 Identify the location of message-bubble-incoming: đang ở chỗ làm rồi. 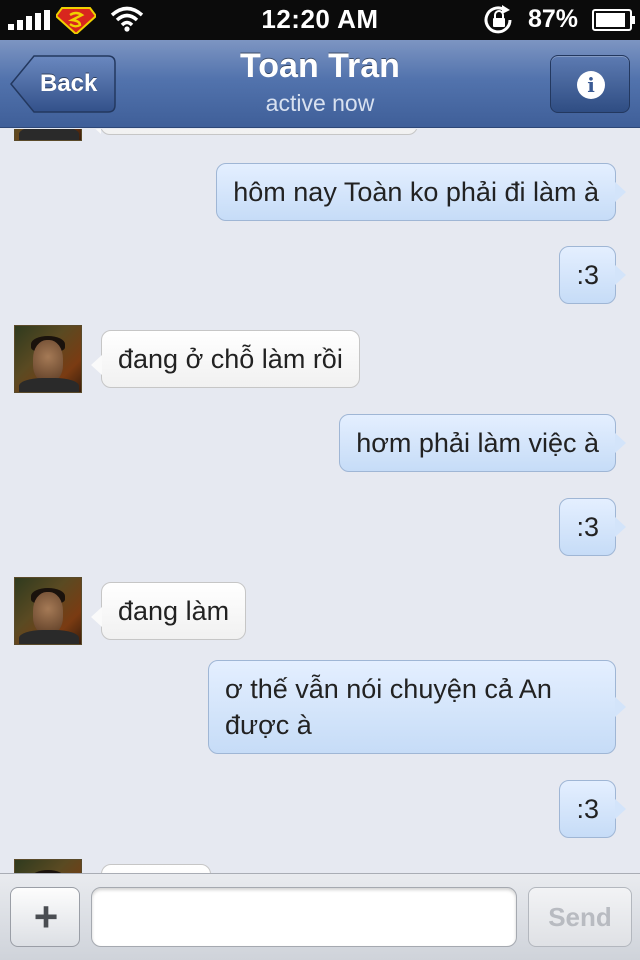
(225, 359).